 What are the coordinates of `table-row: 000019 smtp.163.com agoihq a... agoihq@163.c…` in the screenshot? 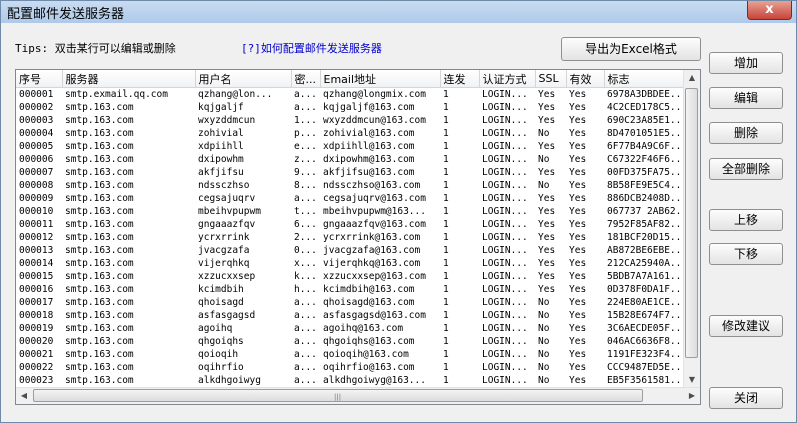 It's located at (356, 328).